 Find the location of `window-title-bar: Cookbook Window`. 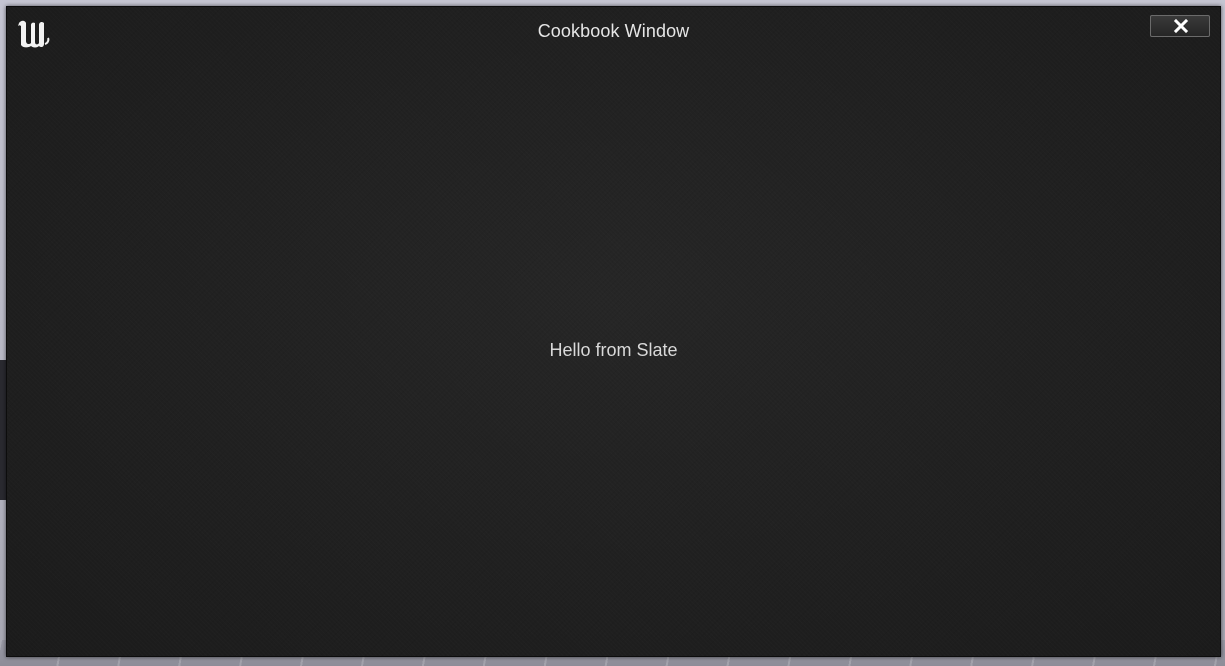

window-title-bar: Cookbook Window is located at coordinates (613, 32).